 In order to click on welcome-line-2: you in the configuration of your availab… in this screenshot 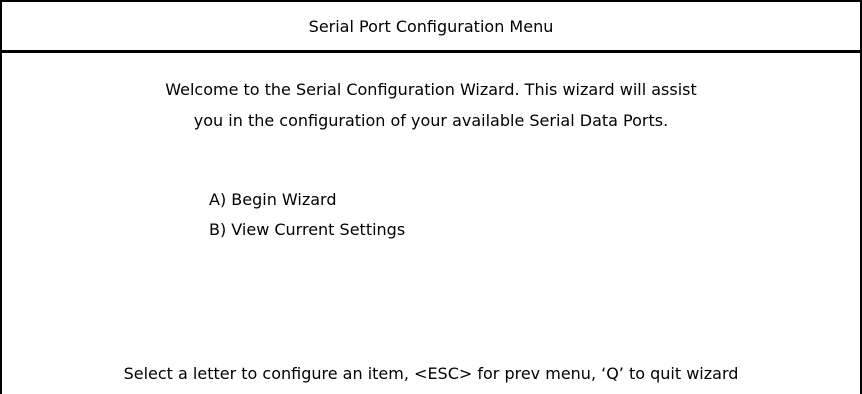, I will do `click(431, 120)`.